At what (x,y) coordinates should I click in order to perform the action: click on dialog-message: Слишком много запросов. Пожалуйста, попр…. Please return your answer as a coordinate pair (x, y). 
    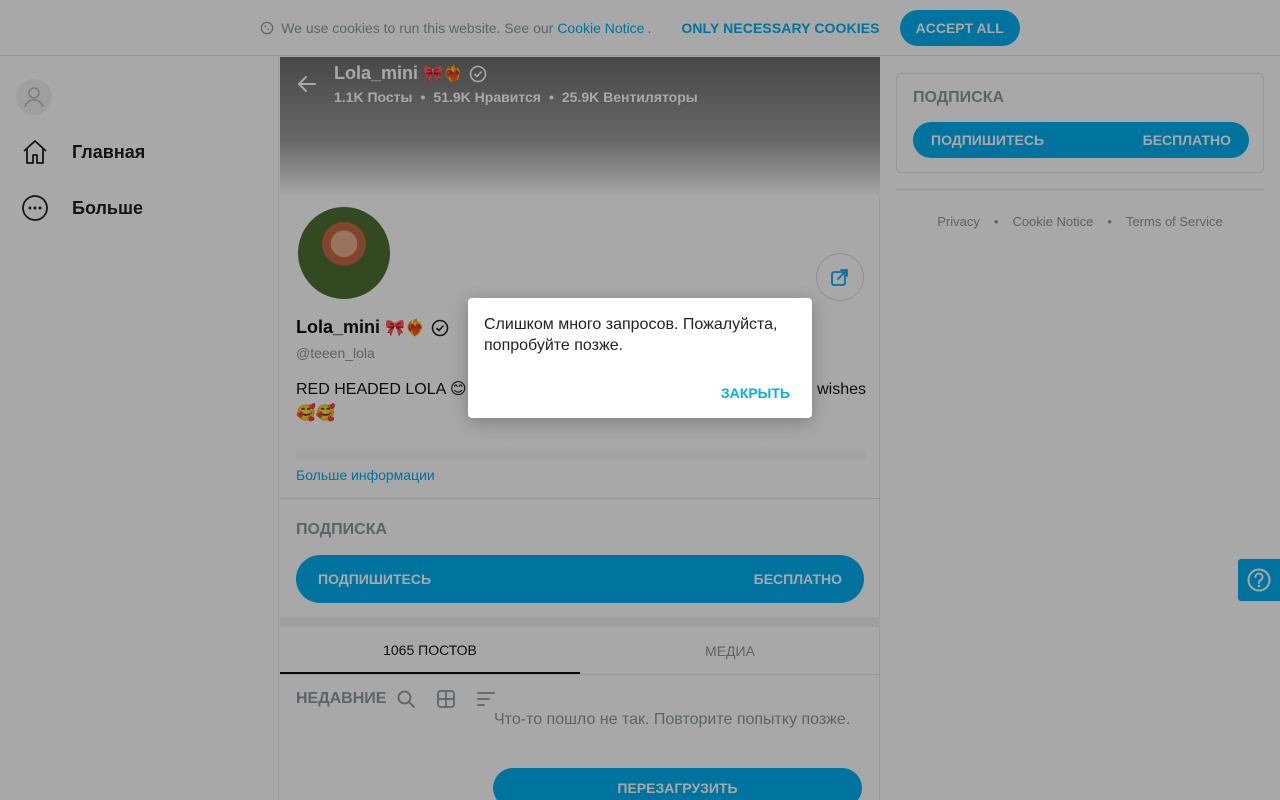
    Looking at the image, I should click on (631, 335).